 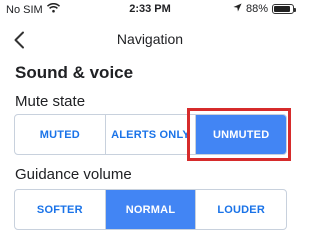 I want to click on guidance-volume-control: SOFTER NORMAL LOUDER, so click(x=150, y=209).